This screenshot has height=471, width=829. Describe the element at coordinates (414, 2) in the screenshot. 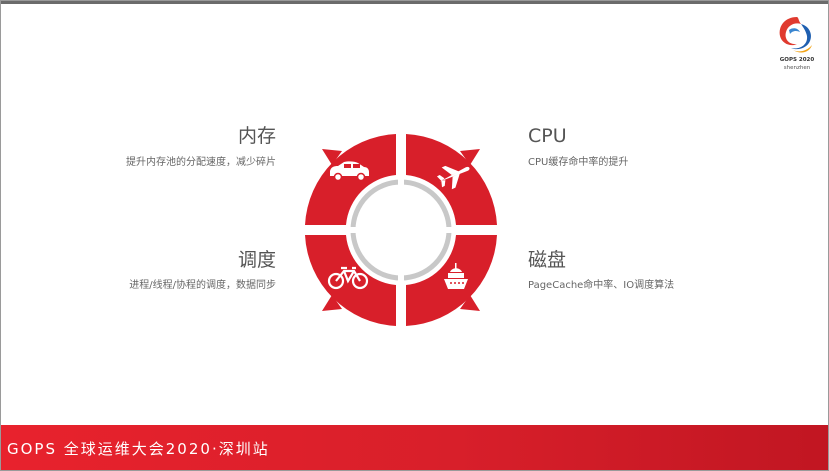

I see `top-border-bar` at that location.